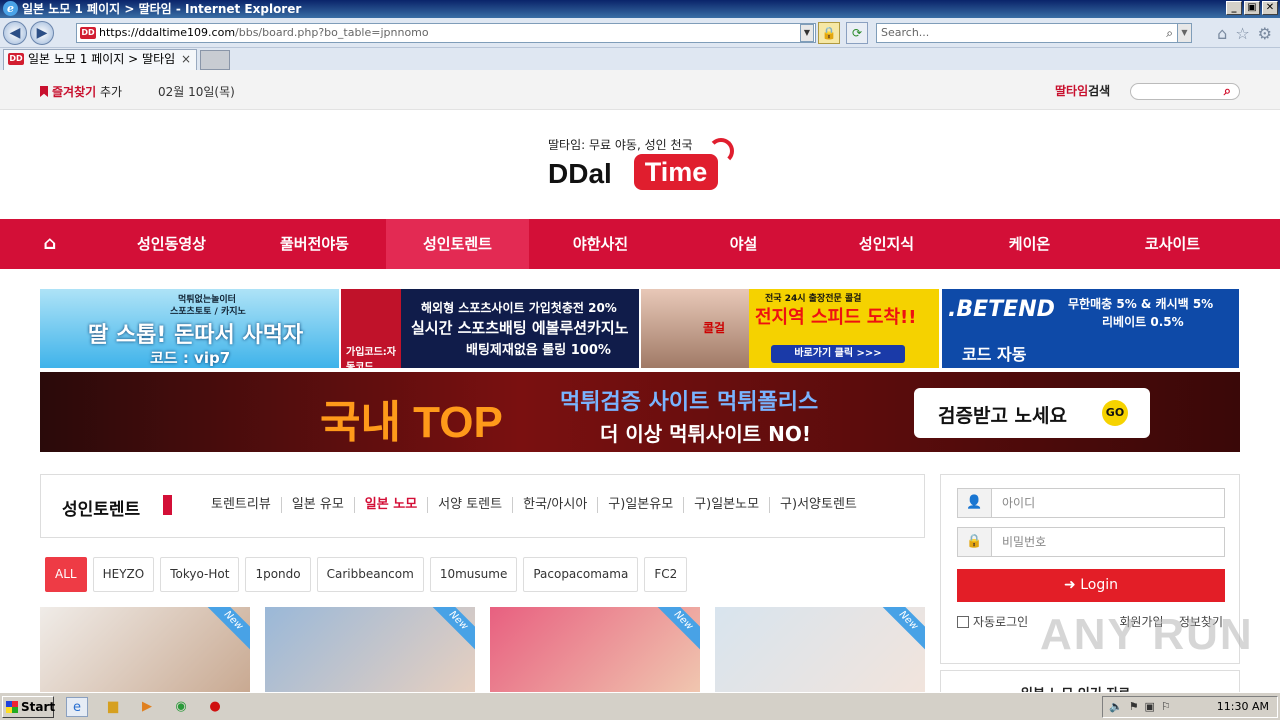  Describe the element at coordinates (1227, 91) in the screenshot. I see `site-search-icon: ⌕` at that location.